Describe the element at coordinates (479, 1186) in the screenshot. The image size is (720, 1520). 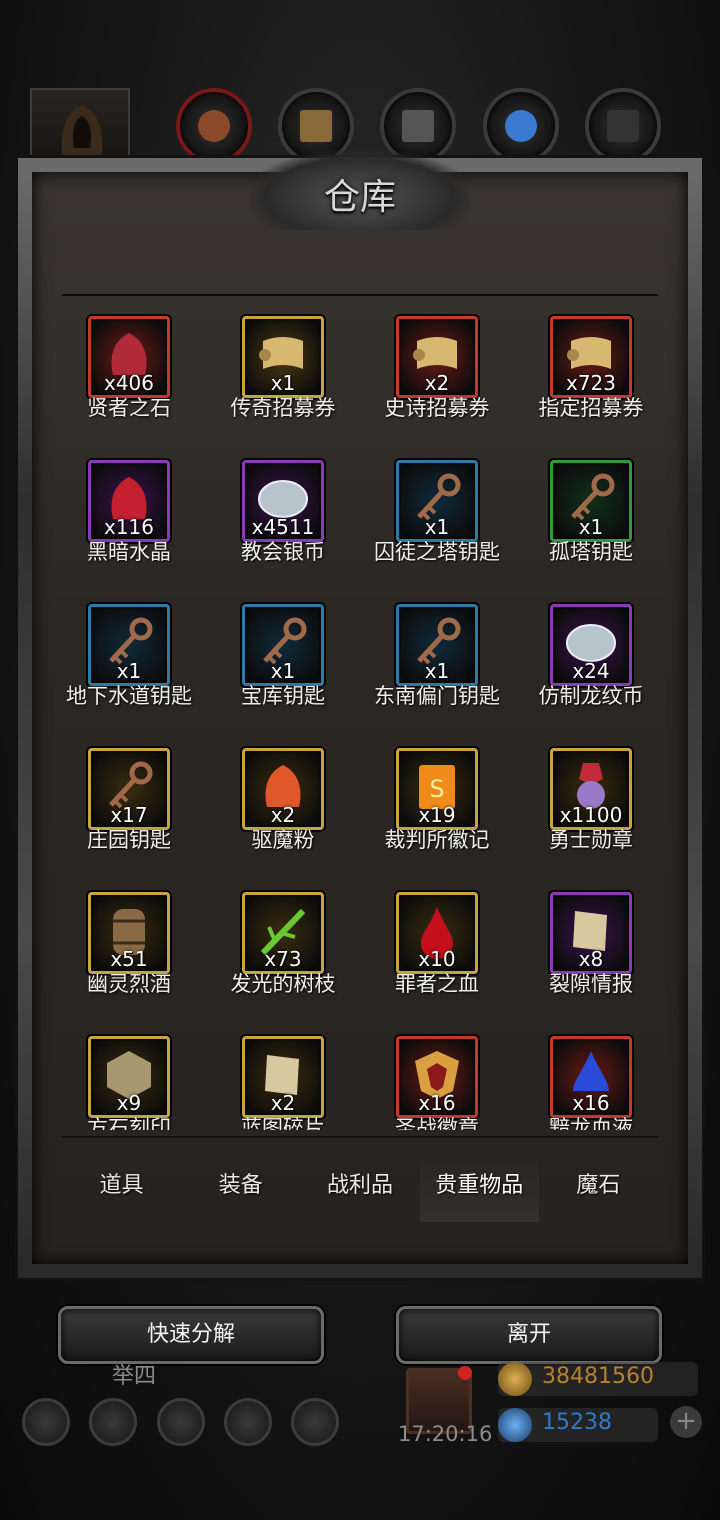
I see `tab-valuables: 贵重物品` at that location.